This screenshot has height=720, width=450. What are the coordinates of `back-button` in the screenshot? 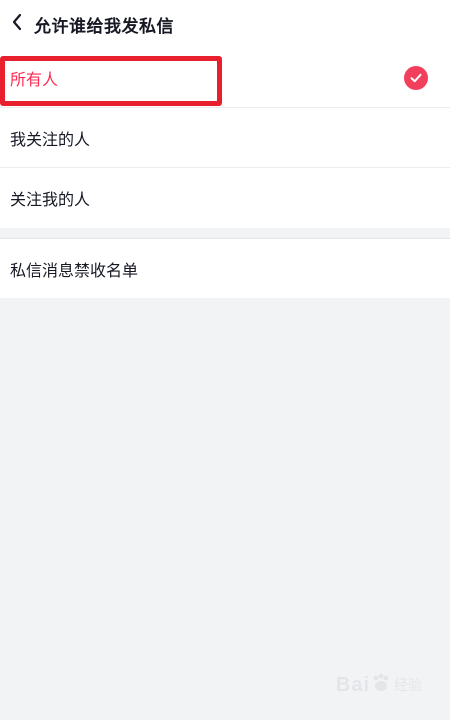 It's located at (17, 24).